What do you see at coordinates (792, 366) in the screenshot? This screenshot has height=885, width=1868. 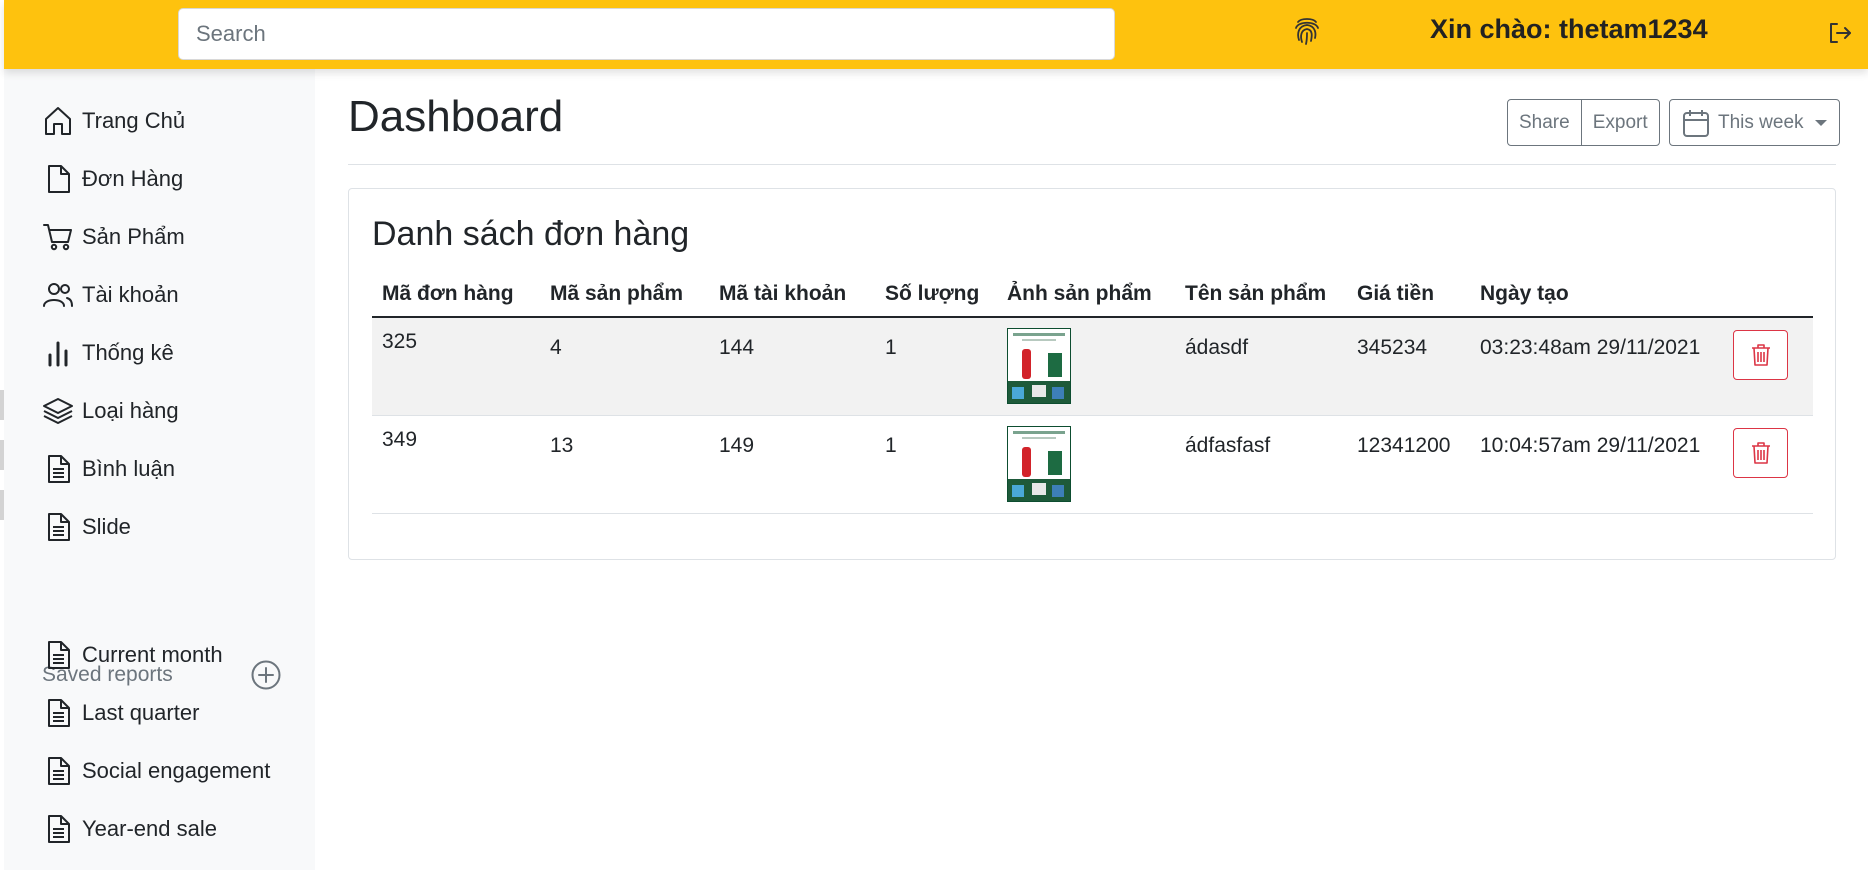 I see `account-id: 144` at bounding box center [792, 366].